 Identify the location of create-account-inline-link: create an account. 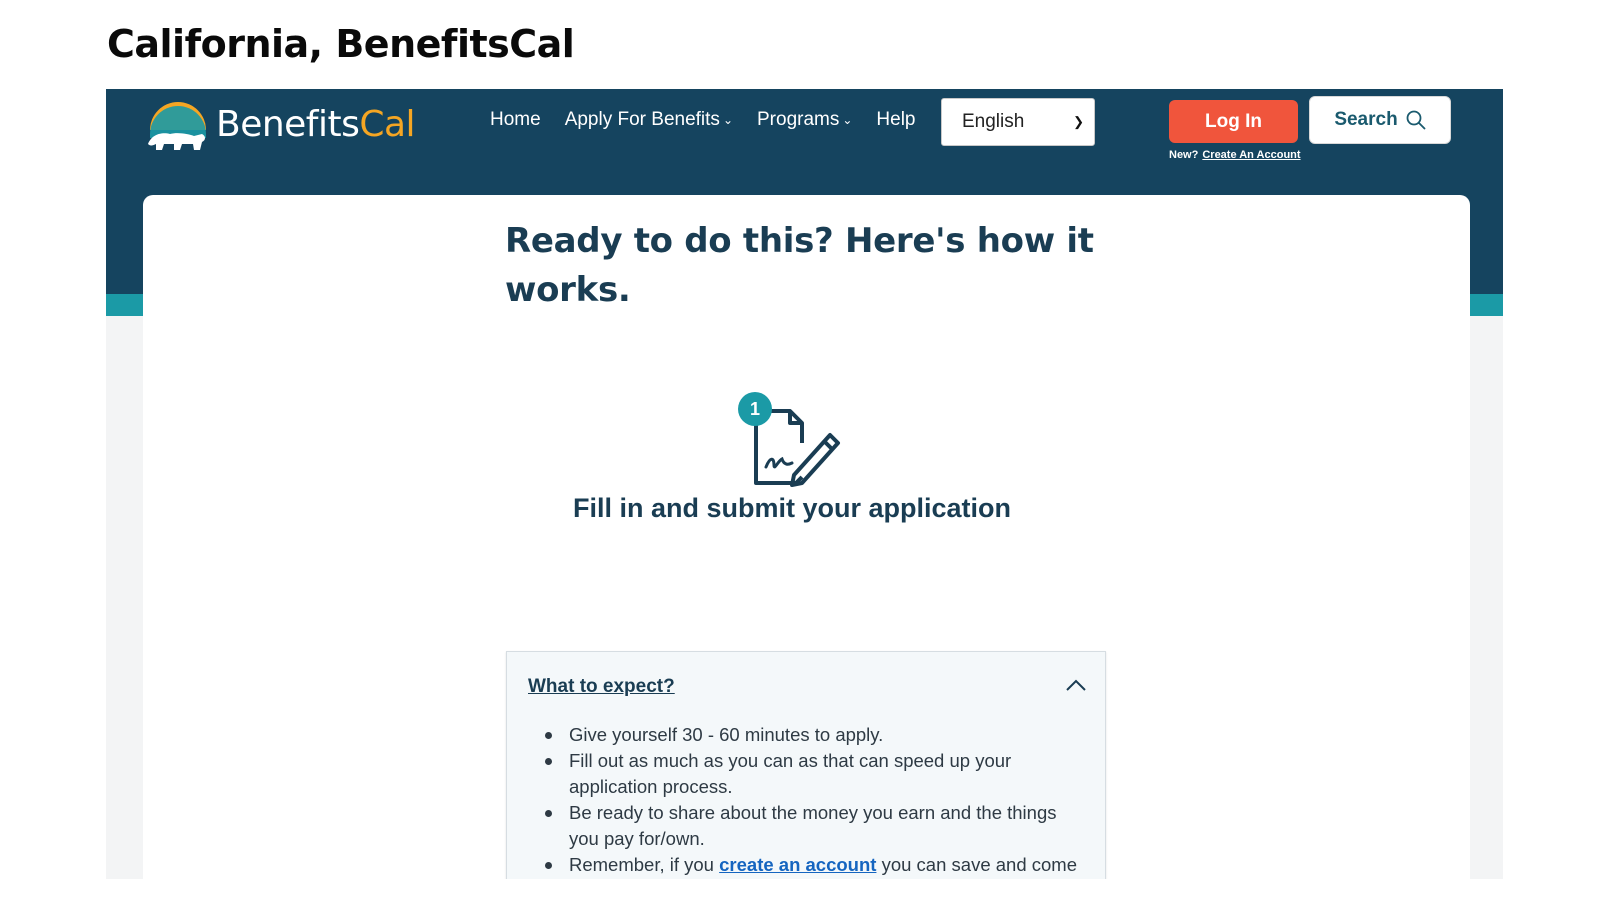
(797, 864).